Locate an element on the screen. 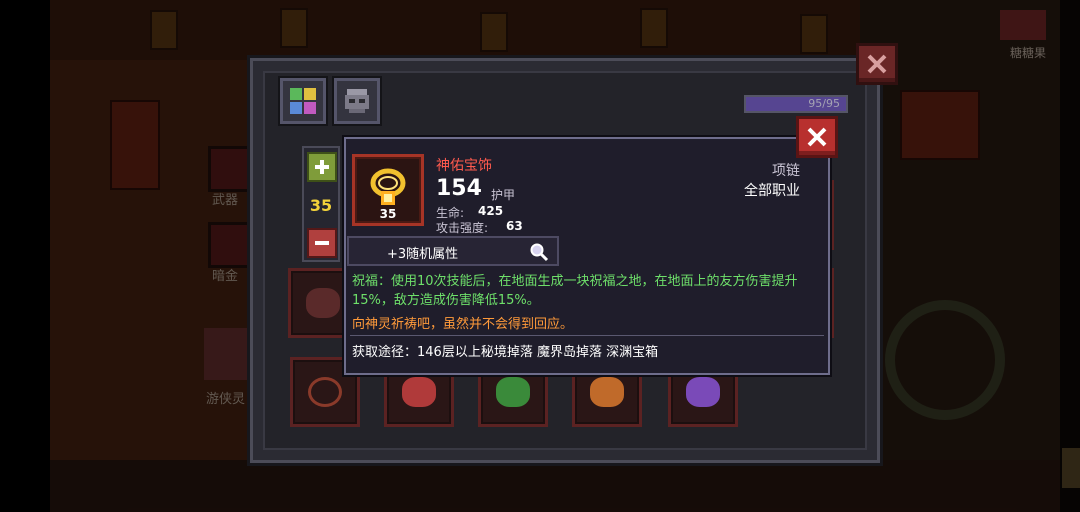 The image size is (1080, 512). ring-necklace-icon is located at coordinates (325, 392).